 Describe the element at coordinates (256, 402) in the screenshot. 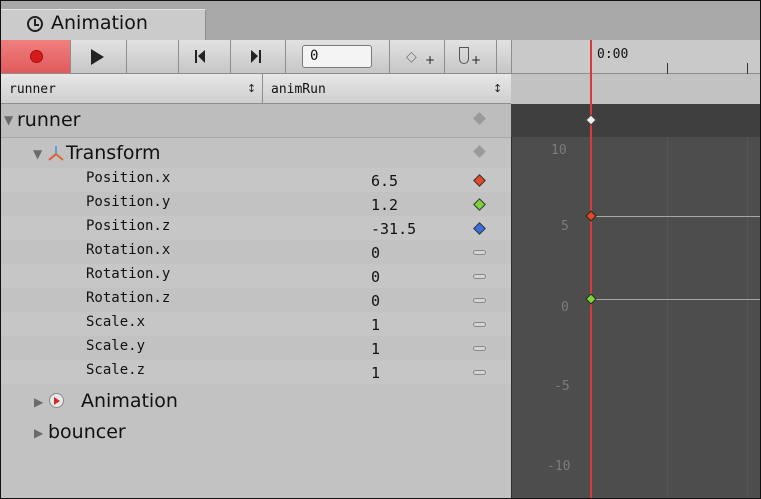

I see `tree-row-animation: ▶ Animation` at that location.